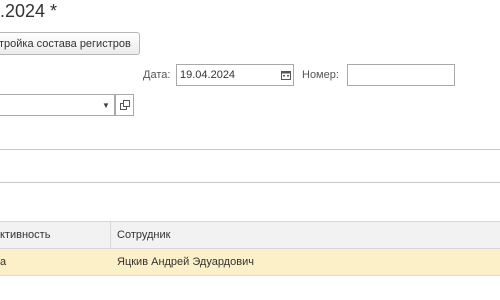 This screenshot has height=300, width=500. Describe the element at coordinates (70, 43) in the screenshot. I see `register-settings-button: тройка состава регистров` at that location.